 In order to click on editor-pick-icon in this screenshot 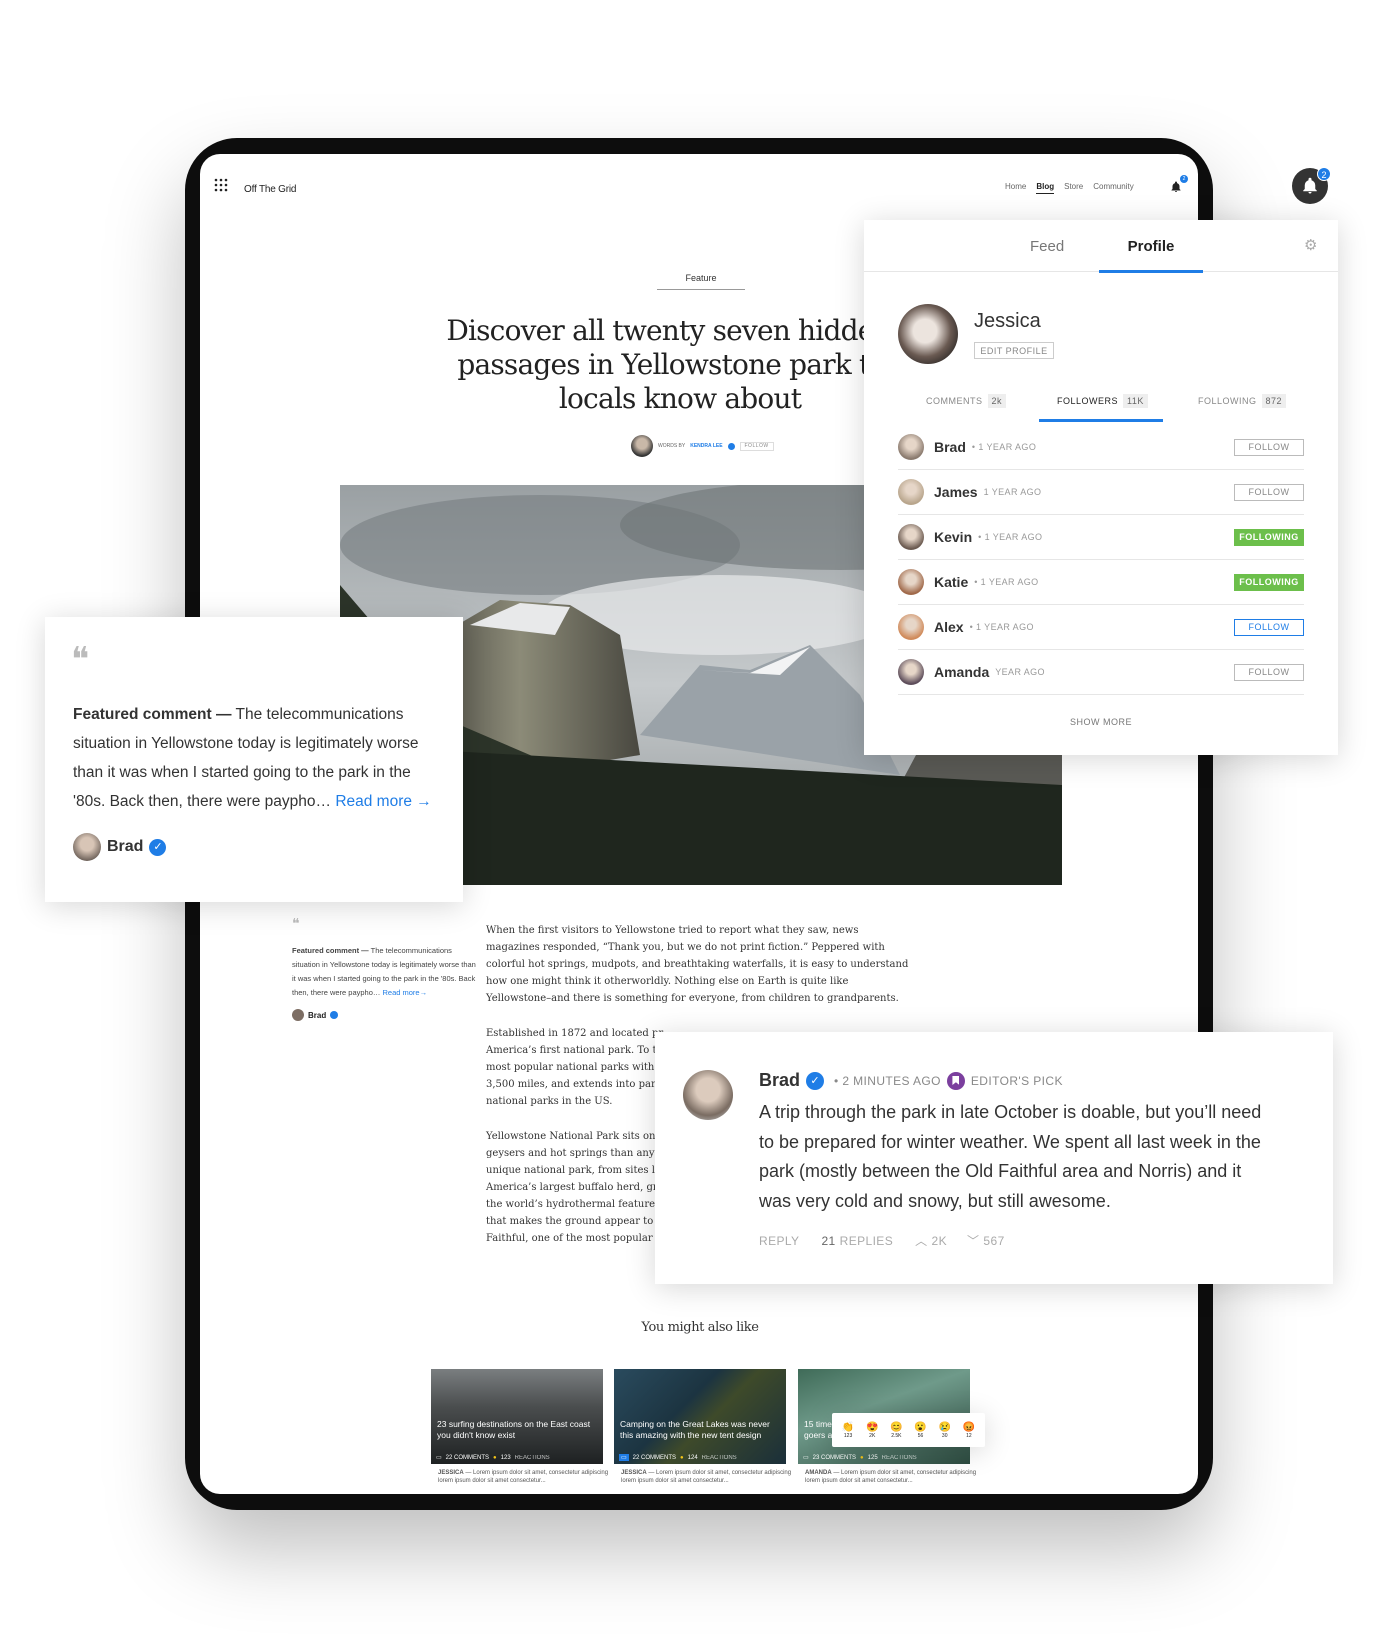, I will do `click(955, 1080)`.